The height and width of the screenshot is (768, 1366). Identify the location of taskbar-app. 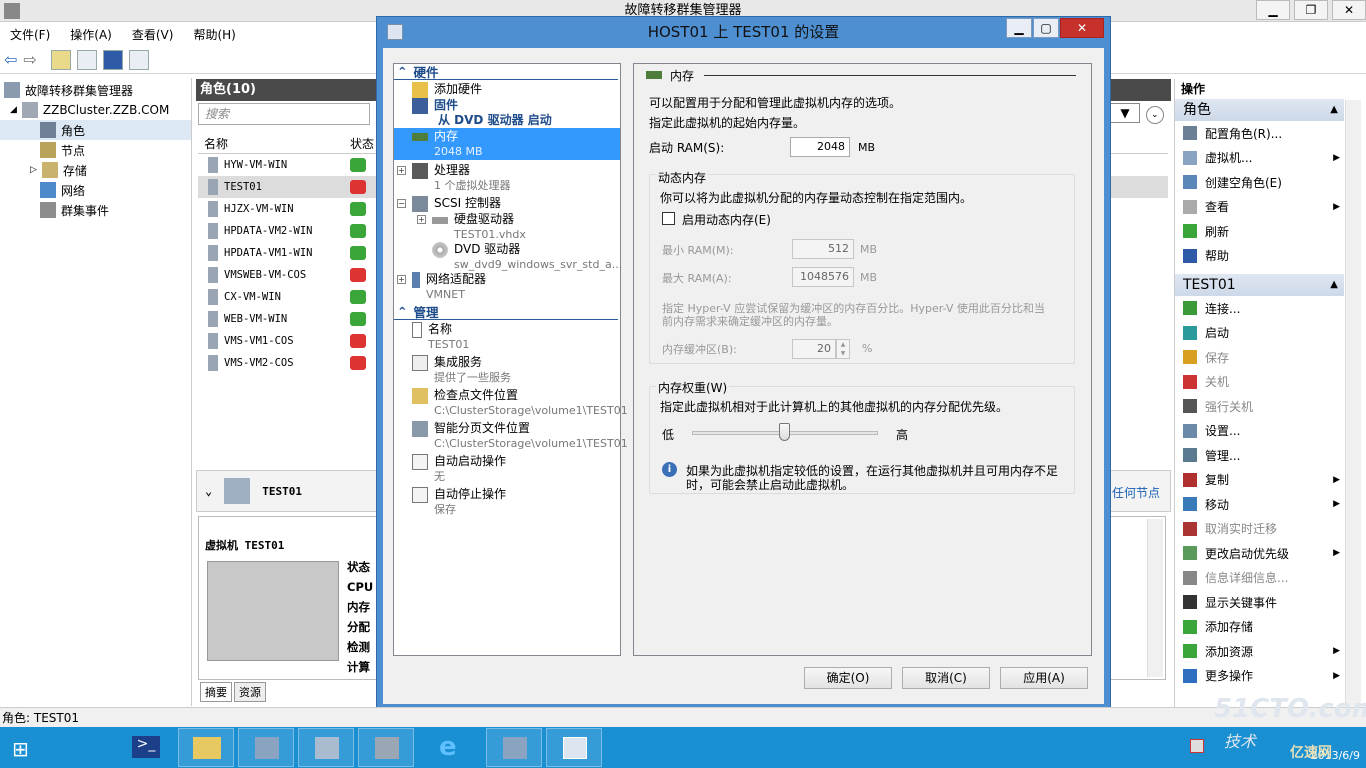
(266, 747).